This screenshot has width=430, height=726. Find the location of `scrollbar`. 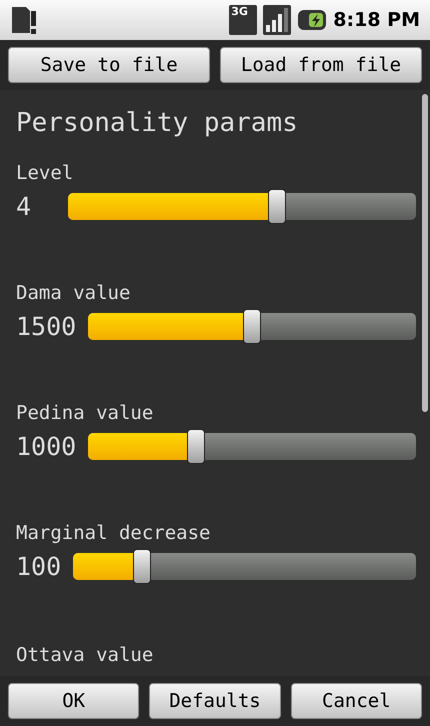

scrollbar is located at coordinates (425, 253).